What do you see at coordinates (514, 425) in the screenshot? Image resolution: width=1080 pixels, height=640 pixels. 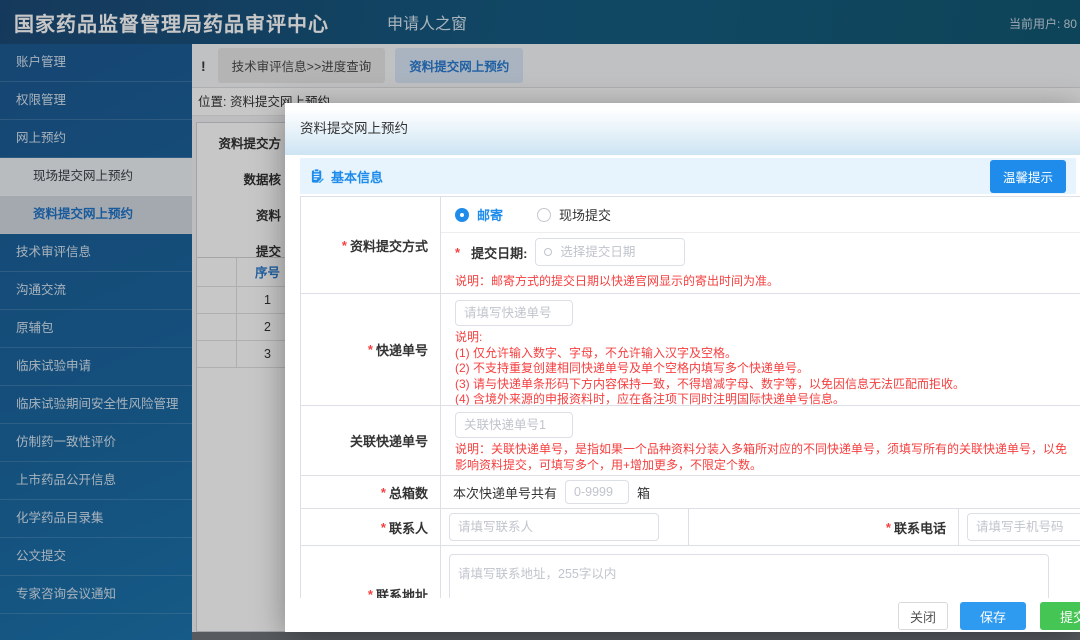 I see `related-tracking-input` at bounding box center [514, 425].